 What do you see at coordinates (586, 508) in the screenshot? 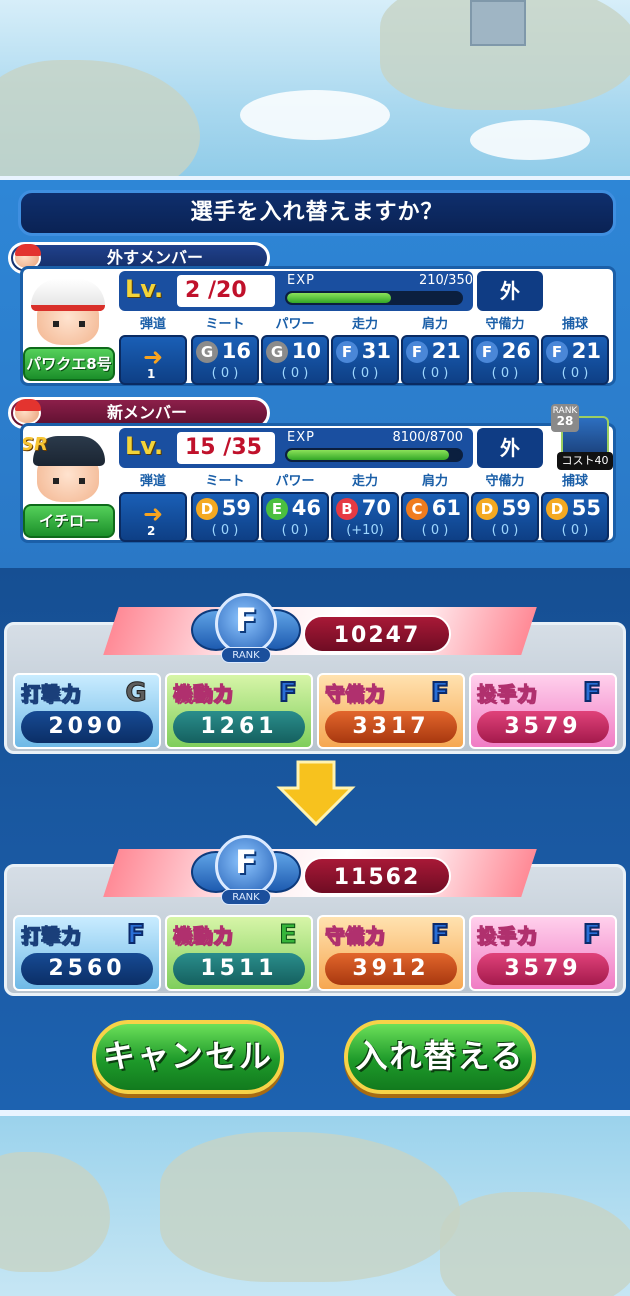
I see `stat-value: 55` at bounding box center [586, 508].